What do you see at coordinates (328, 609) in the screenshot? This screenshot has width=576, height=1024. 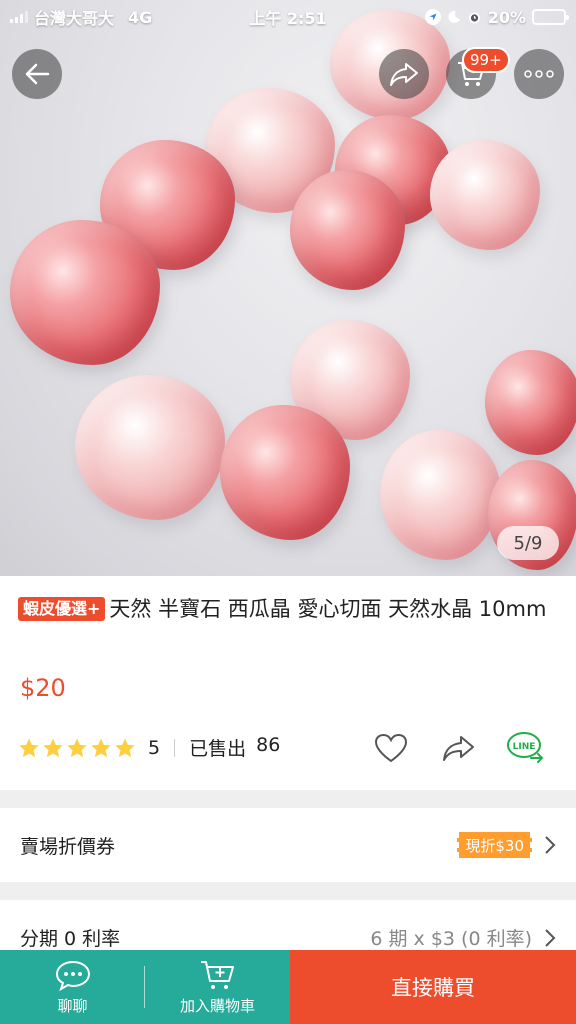 I see `product-title: 天然 半寶石 西瓜晶 愛心切面 天然水晶 10mm` at bounding box center [328, 609].